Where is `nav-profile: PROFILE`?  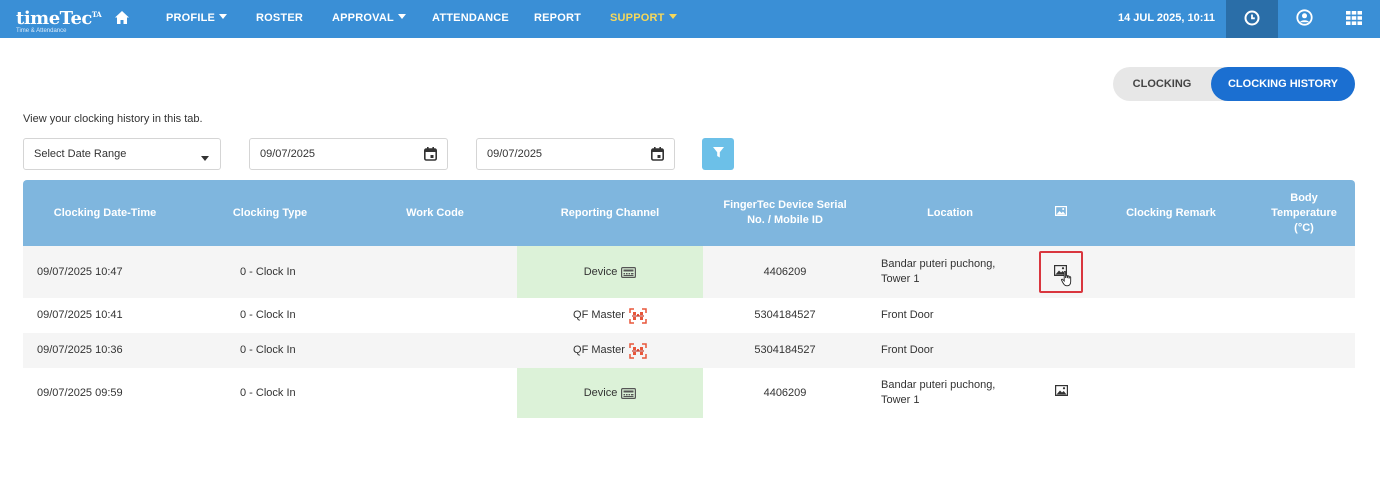
nav-profile: PROFILE is located at coordinates (197, 18).